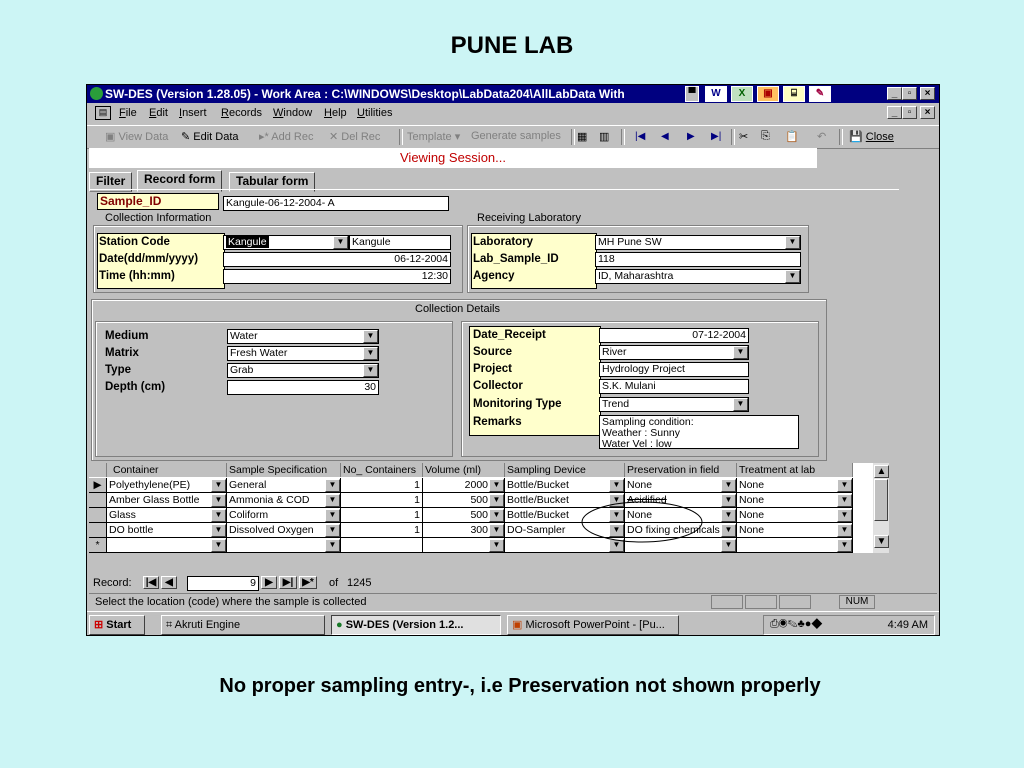 This screenshot has height=768, width=1024. I want to click on nav-next-icon: ▶, so click(269, 582).